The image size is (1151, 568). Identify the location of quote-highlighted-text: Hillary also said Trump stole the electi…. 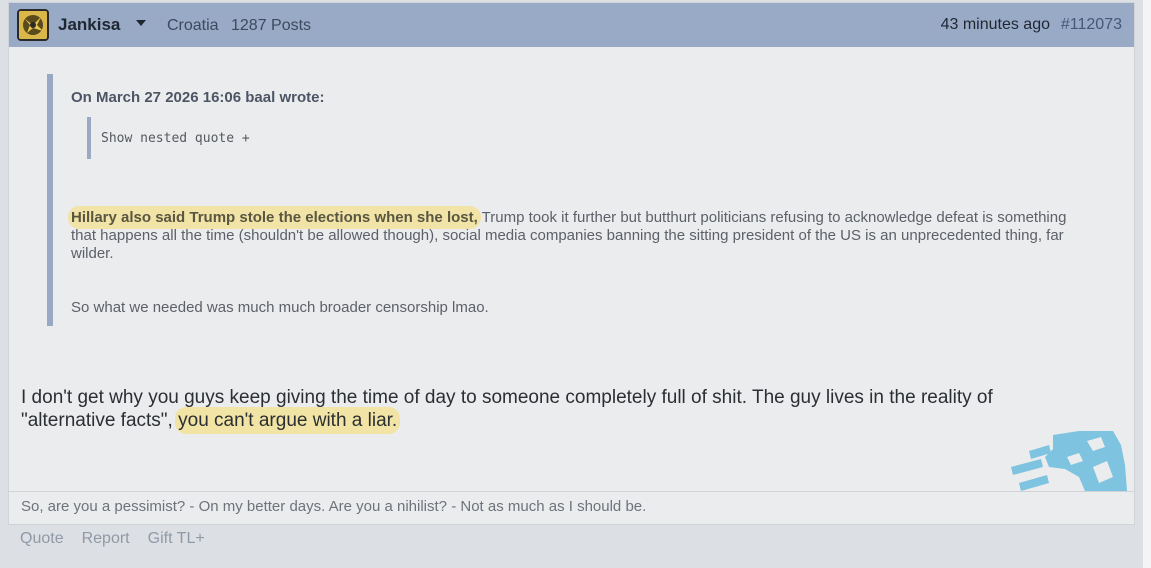
(274, 217).